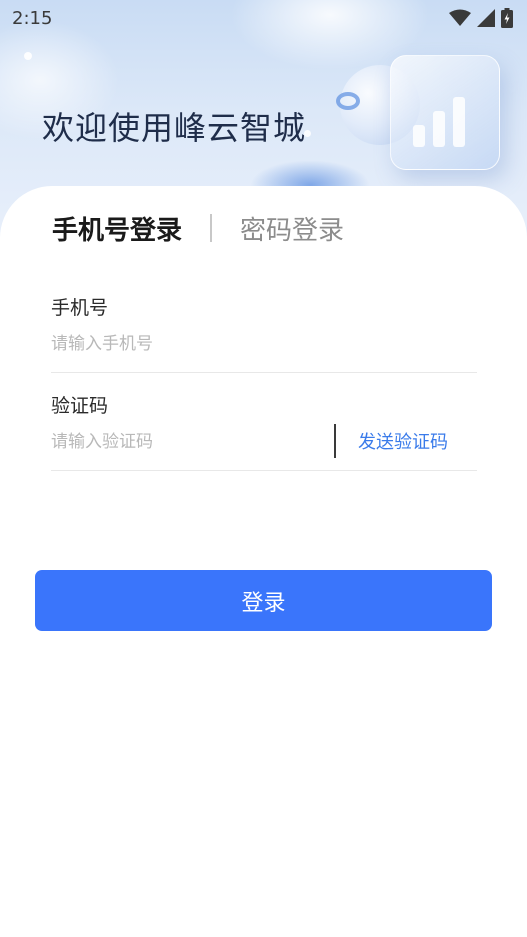  What do you see at coordinates (264, 344) in the screenshot?
I see `phone-input` at bounding box center [264, 344].